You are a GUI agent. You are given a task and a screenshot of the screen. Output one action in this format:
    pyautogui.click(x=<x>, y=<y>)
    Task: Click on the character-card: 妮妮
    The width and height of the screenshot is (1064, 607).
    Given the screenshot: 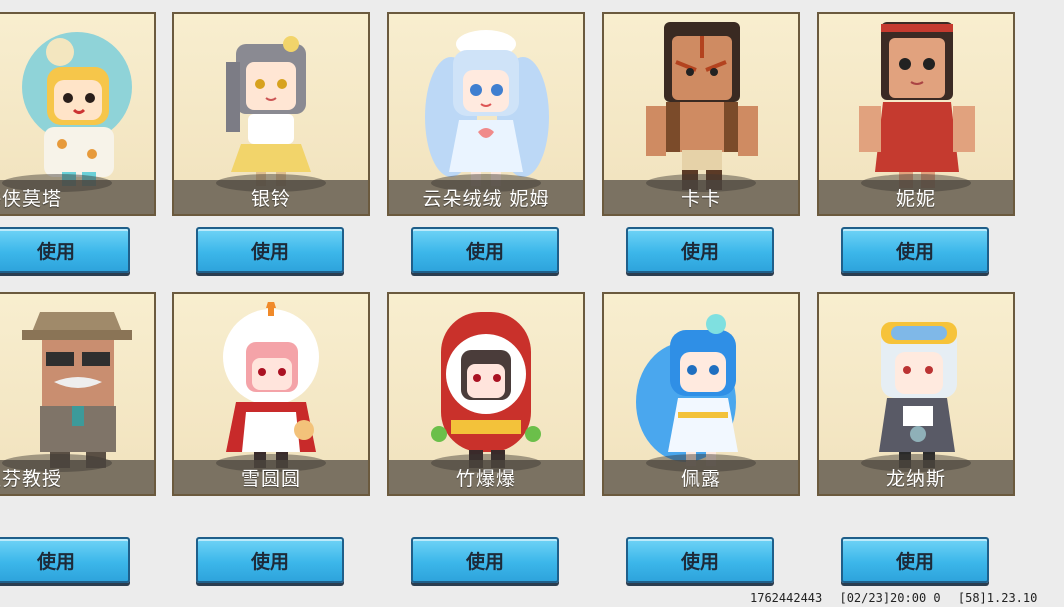 What is the action you would take?
    pyautogui.click(x=916, y=114)
    